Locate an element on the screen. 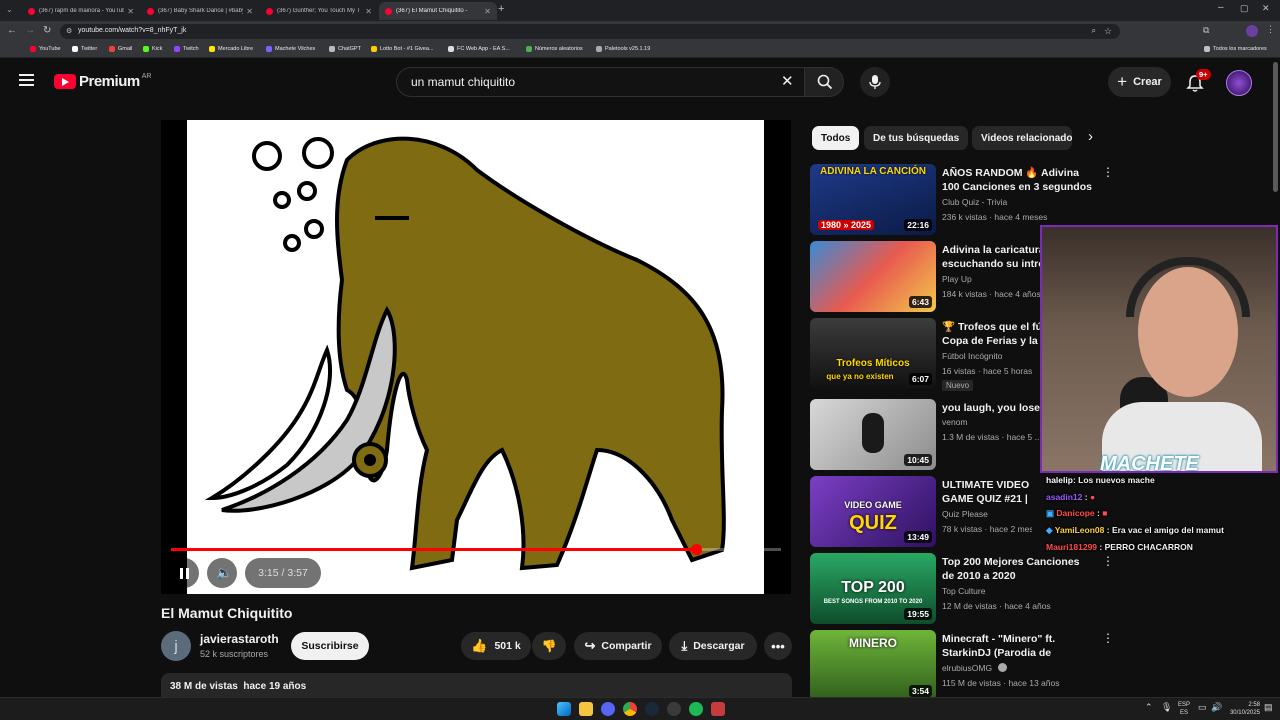  channel-avatar: j is located at coordinates (176, 646).